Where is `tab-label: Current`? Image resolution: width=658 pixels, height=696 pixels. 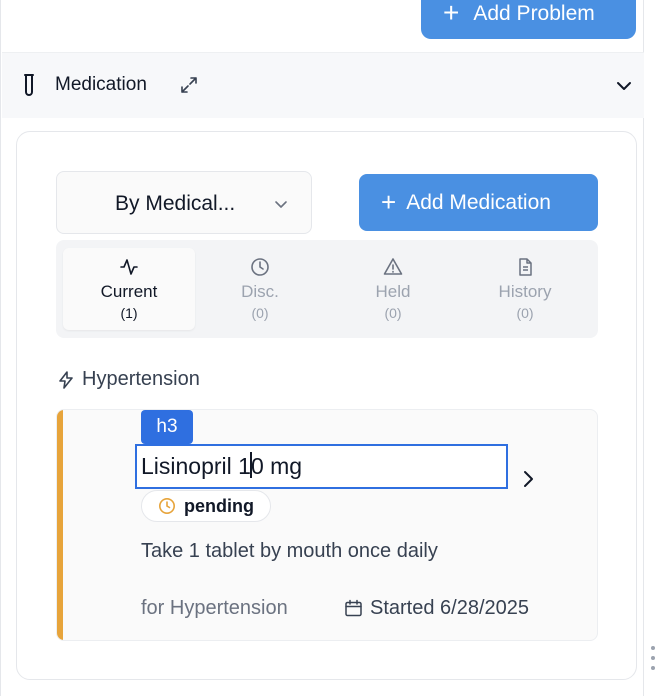
tab-label: Current is located at coordinates (129, 291).